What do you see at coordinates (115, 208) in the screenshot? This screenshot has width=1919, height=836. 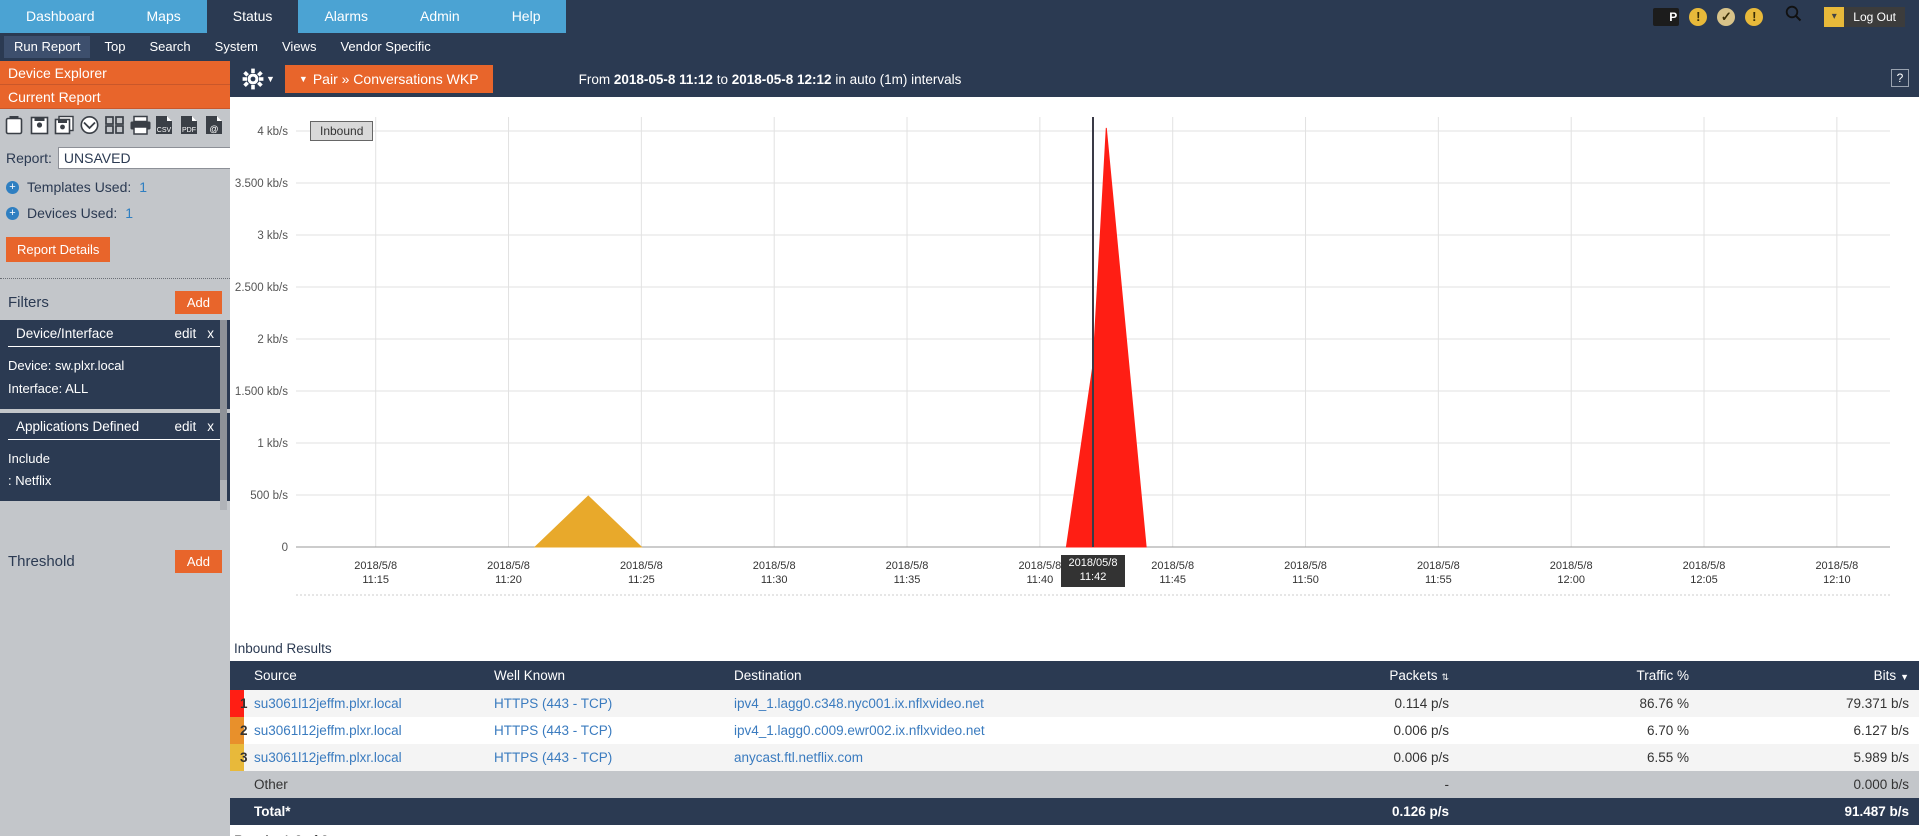 I see `devices-used-row: + Devices Used: 1` at bounding box center [115, 208].